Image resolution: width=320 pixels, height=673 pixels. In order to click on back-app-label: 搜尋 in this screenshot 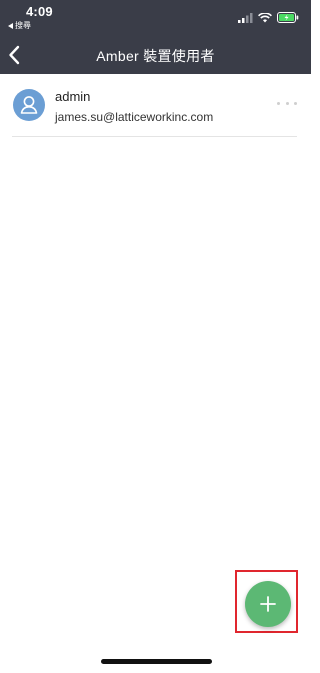, I will do `click(23, 25)`.